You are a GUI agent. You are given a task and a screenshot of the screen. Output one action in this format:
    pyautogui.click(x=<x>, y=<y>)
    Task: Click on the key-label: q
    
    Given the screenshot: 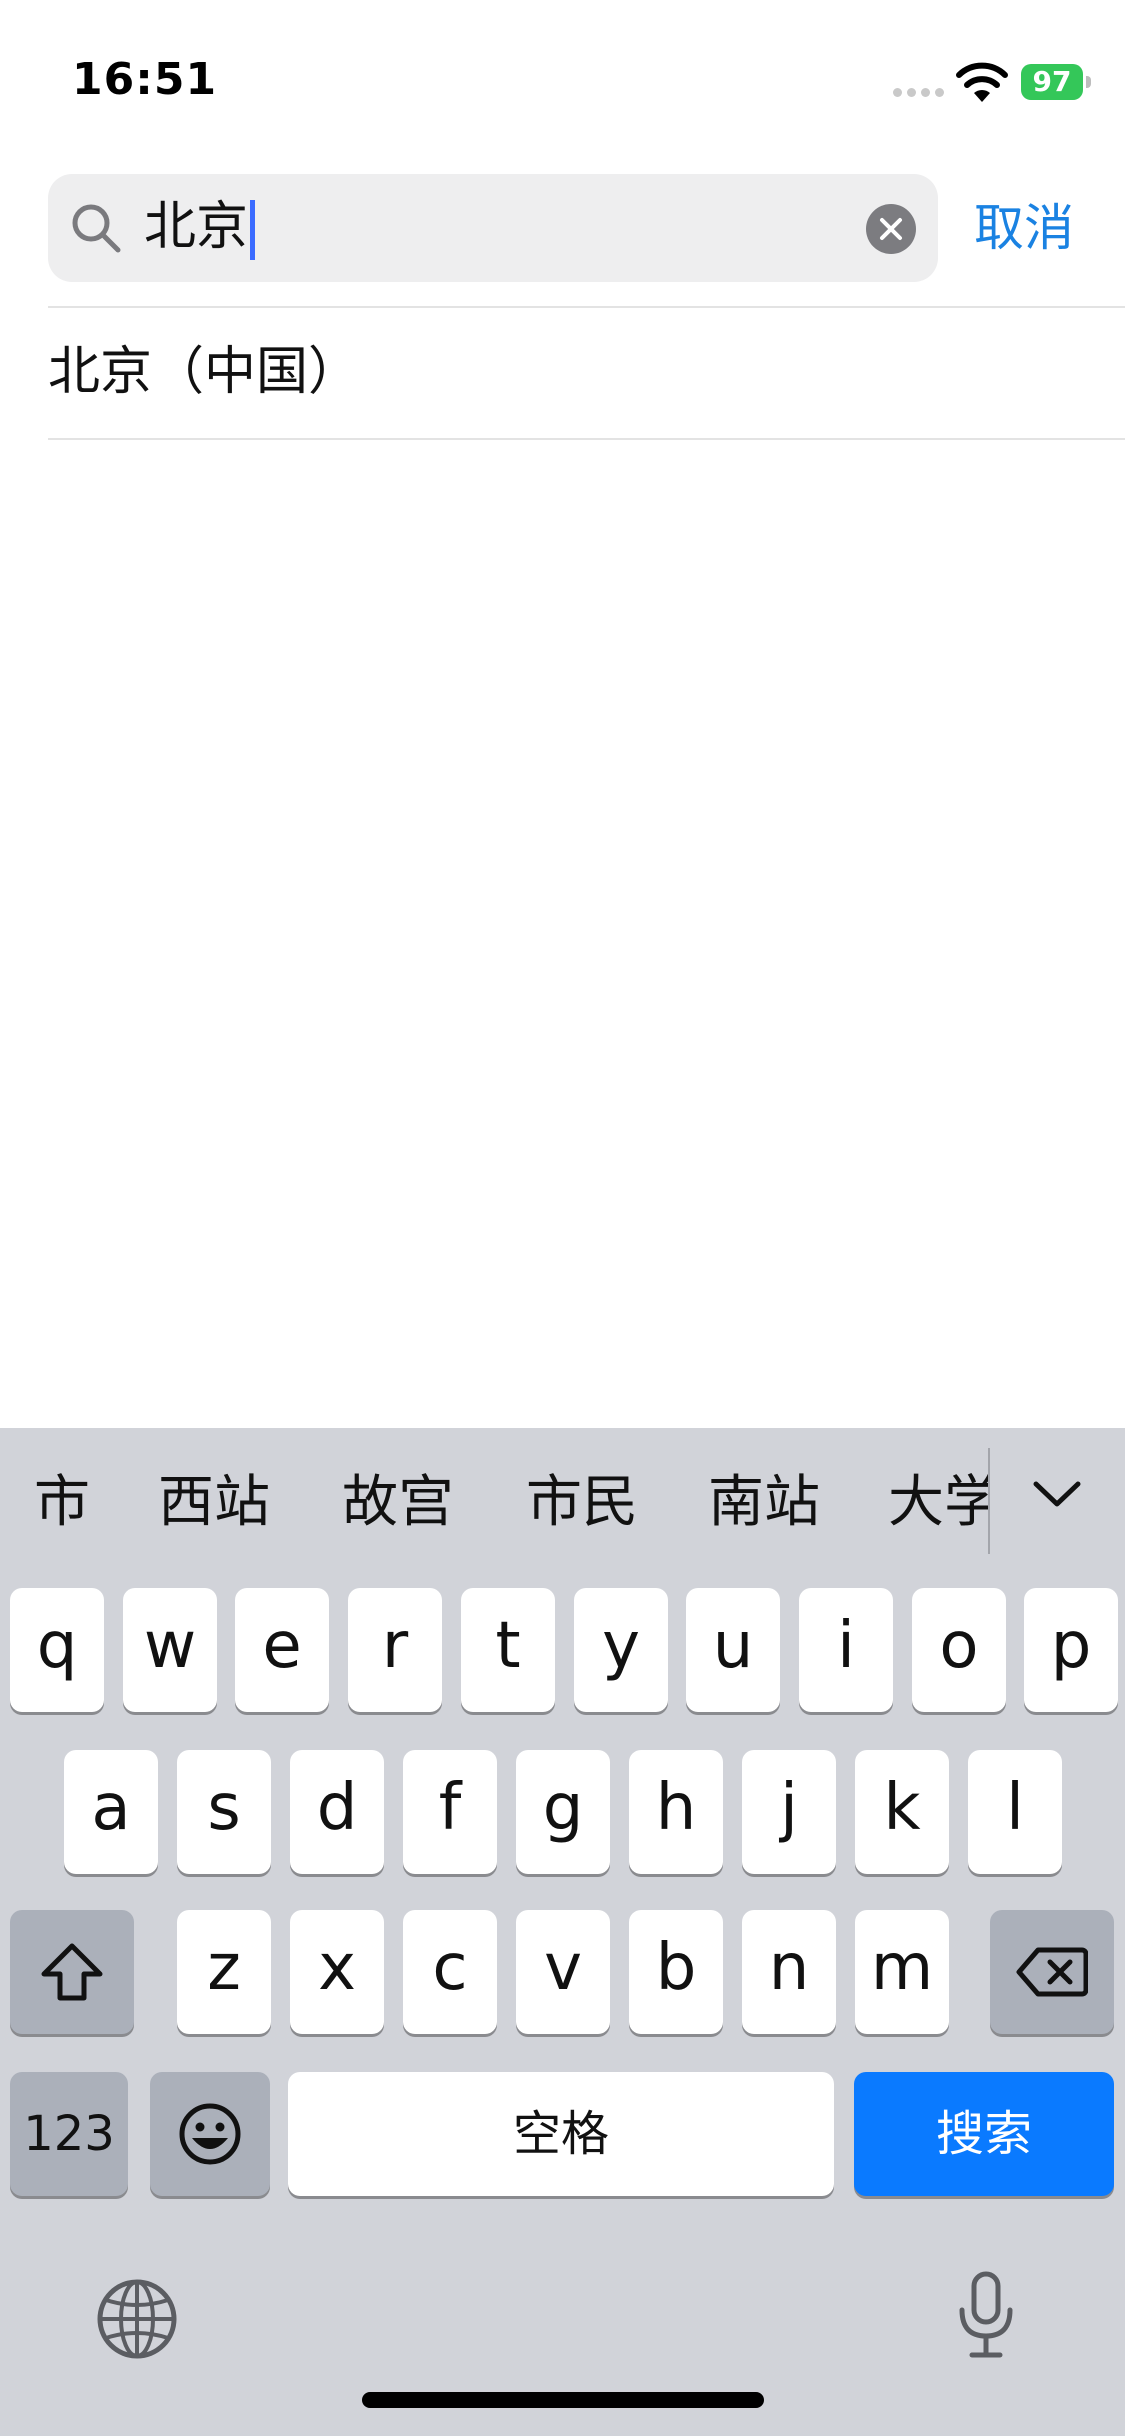 What is the action you would take?
    pyautogui.click(x=57, y=1646)
    